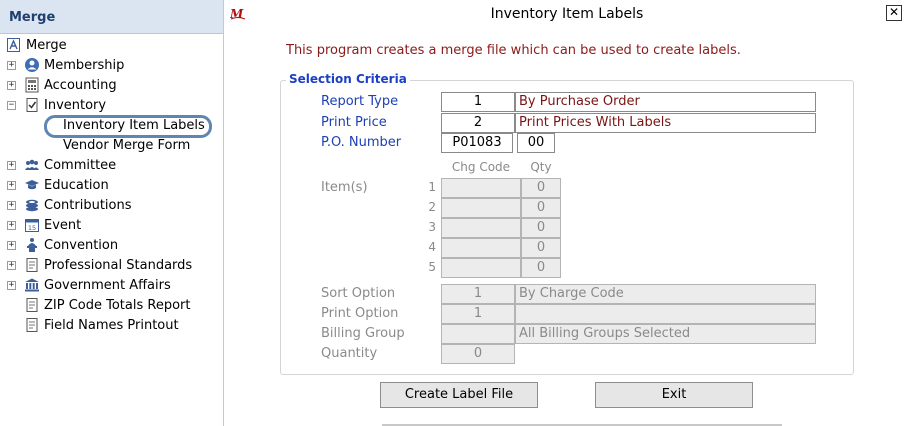 Image resolution: width=910 pixels, height=426 pixels. I want to click on people-icon, so click(32, 165).